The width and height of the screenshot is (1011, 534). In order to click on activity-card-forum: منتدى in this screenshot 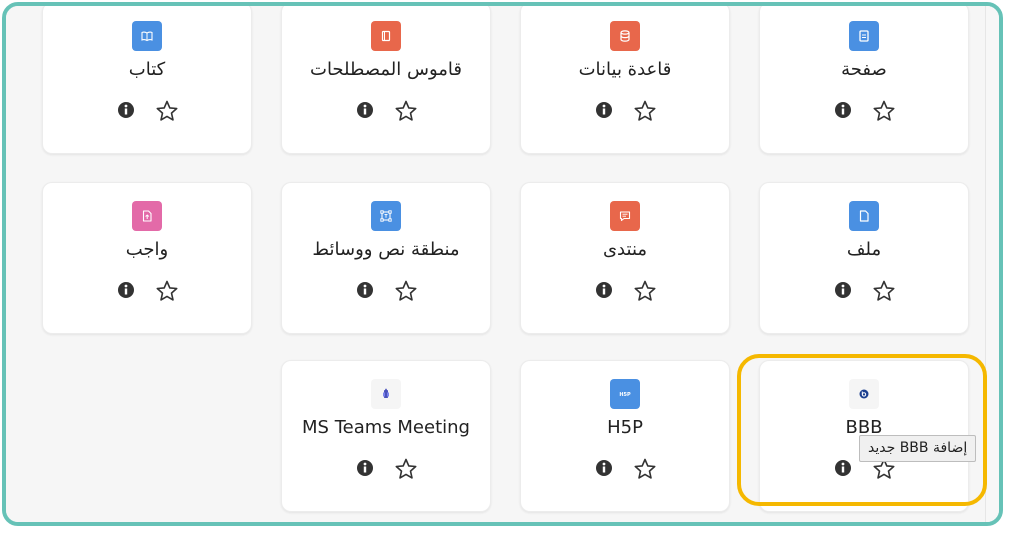, I will do `click(625, 258)`.